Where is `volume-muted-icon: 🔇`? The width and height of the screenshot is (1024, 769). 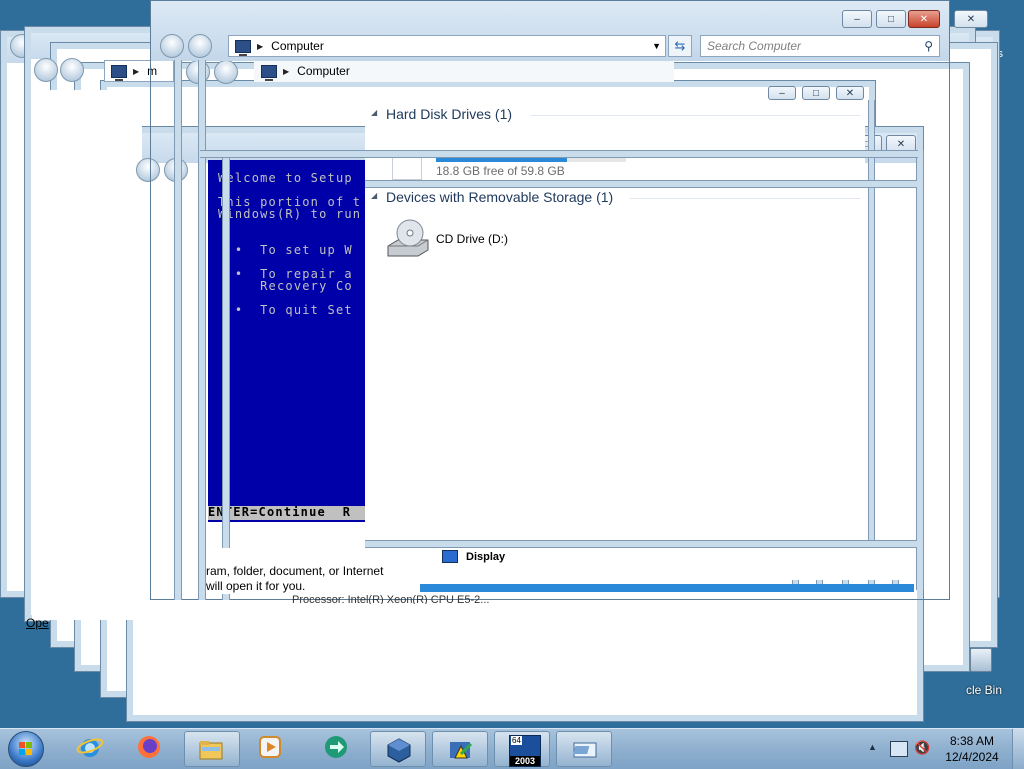 volume-muted-icon: 🔇 is located at coordinates (922, 748).